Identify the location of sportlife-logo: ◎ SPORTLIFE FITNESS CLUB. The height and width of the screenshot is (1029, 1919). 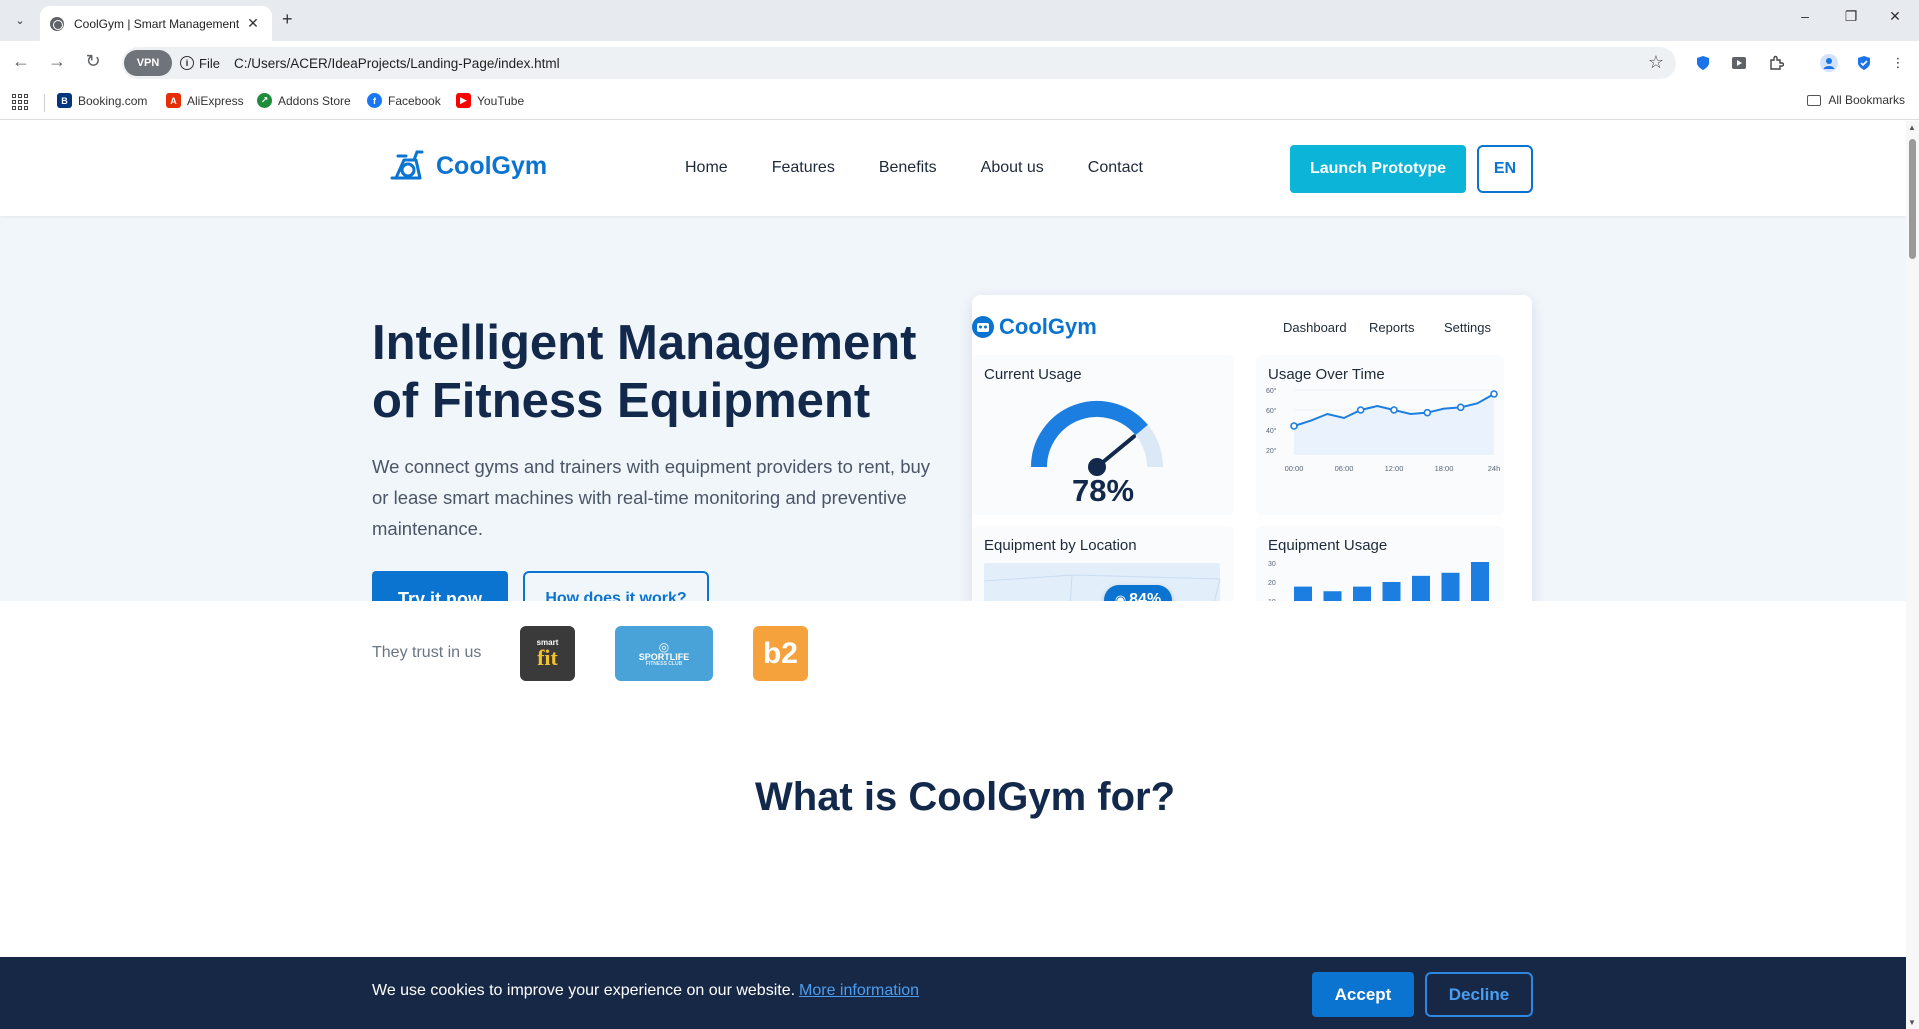
(664, 653).